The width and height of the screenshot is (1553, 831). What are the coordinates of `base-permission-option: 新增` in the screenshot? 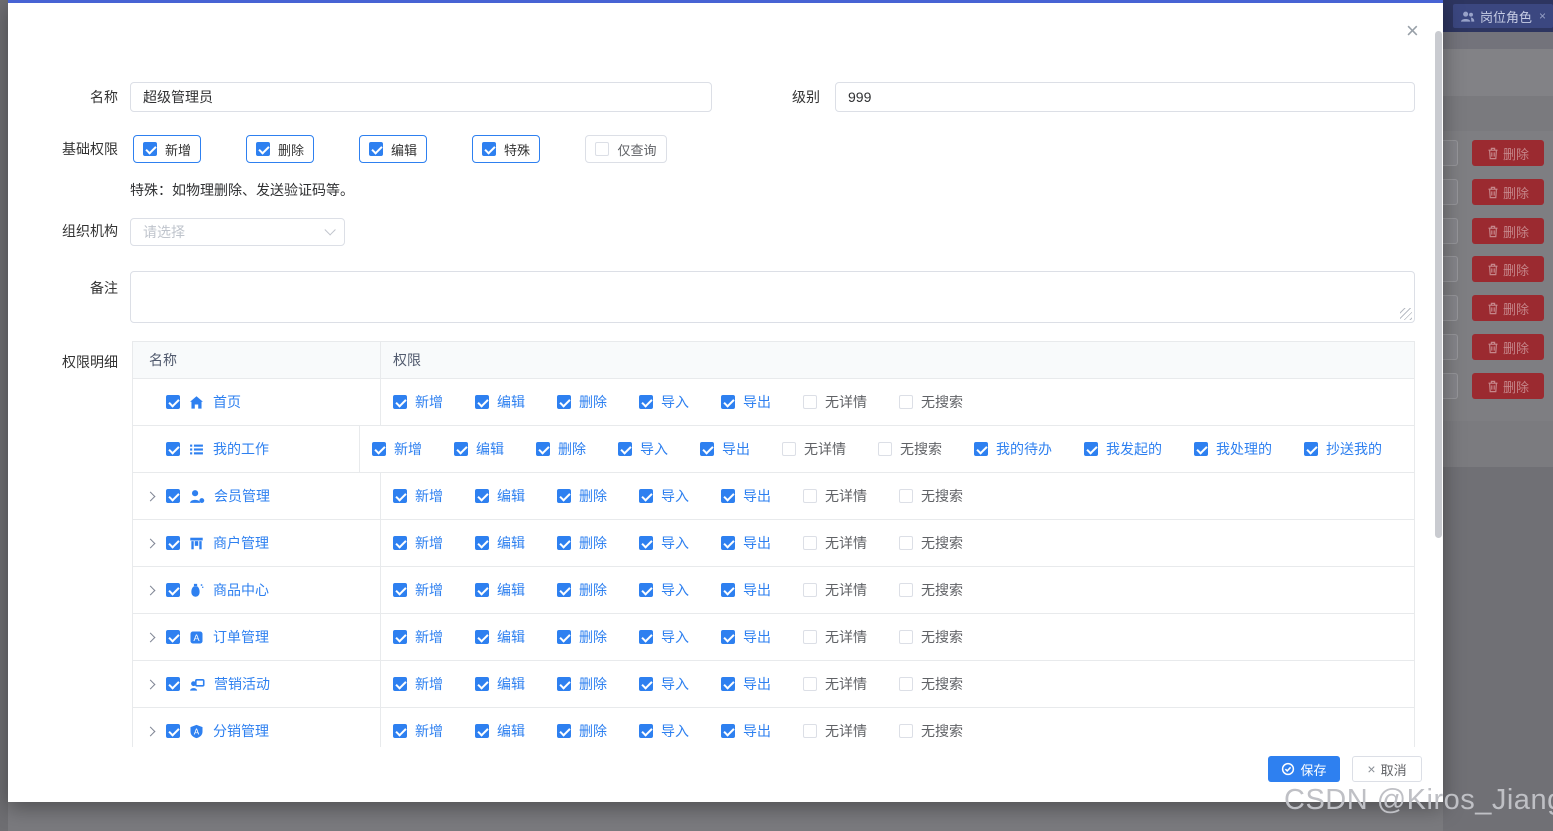 It's located at (167, 149).